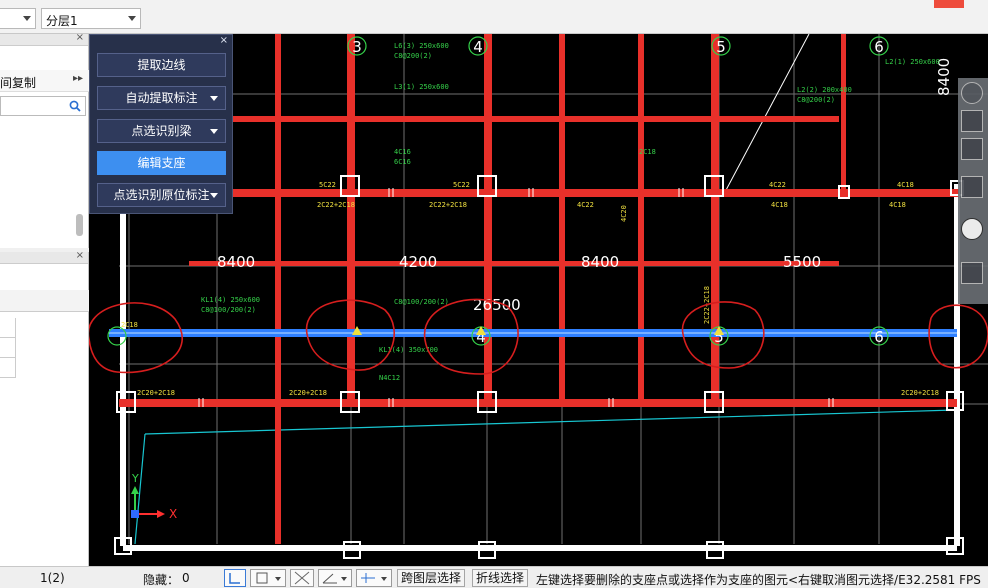  I want to click on pick-identify-beam-button: 点选识别梁, so click(161, 131).